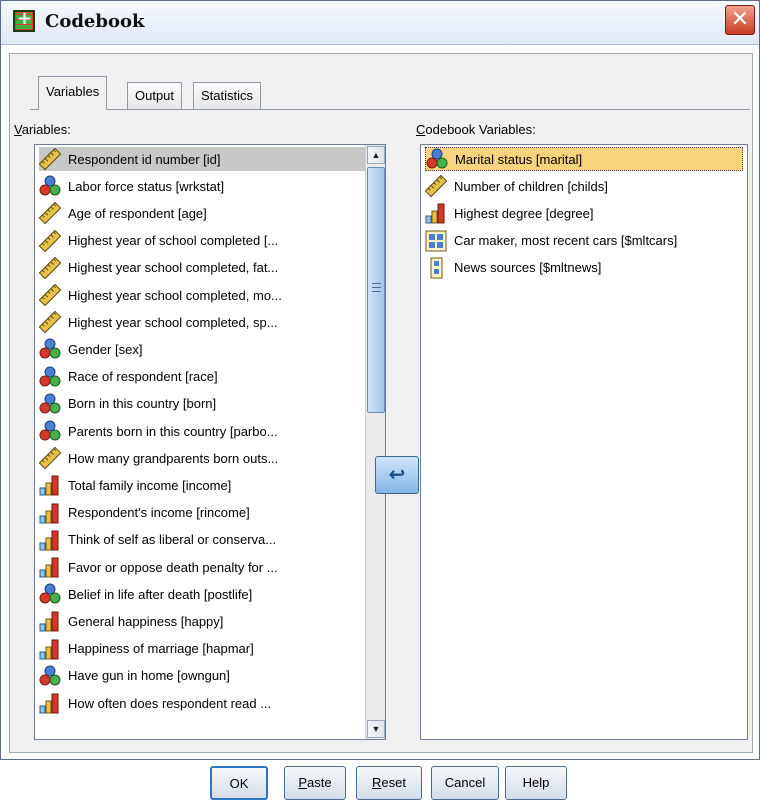 The image size is (760, 800). Describe the element at coordinates (227, 96) in the screenshot. I see `tab-statistics: Statistics` at that location.